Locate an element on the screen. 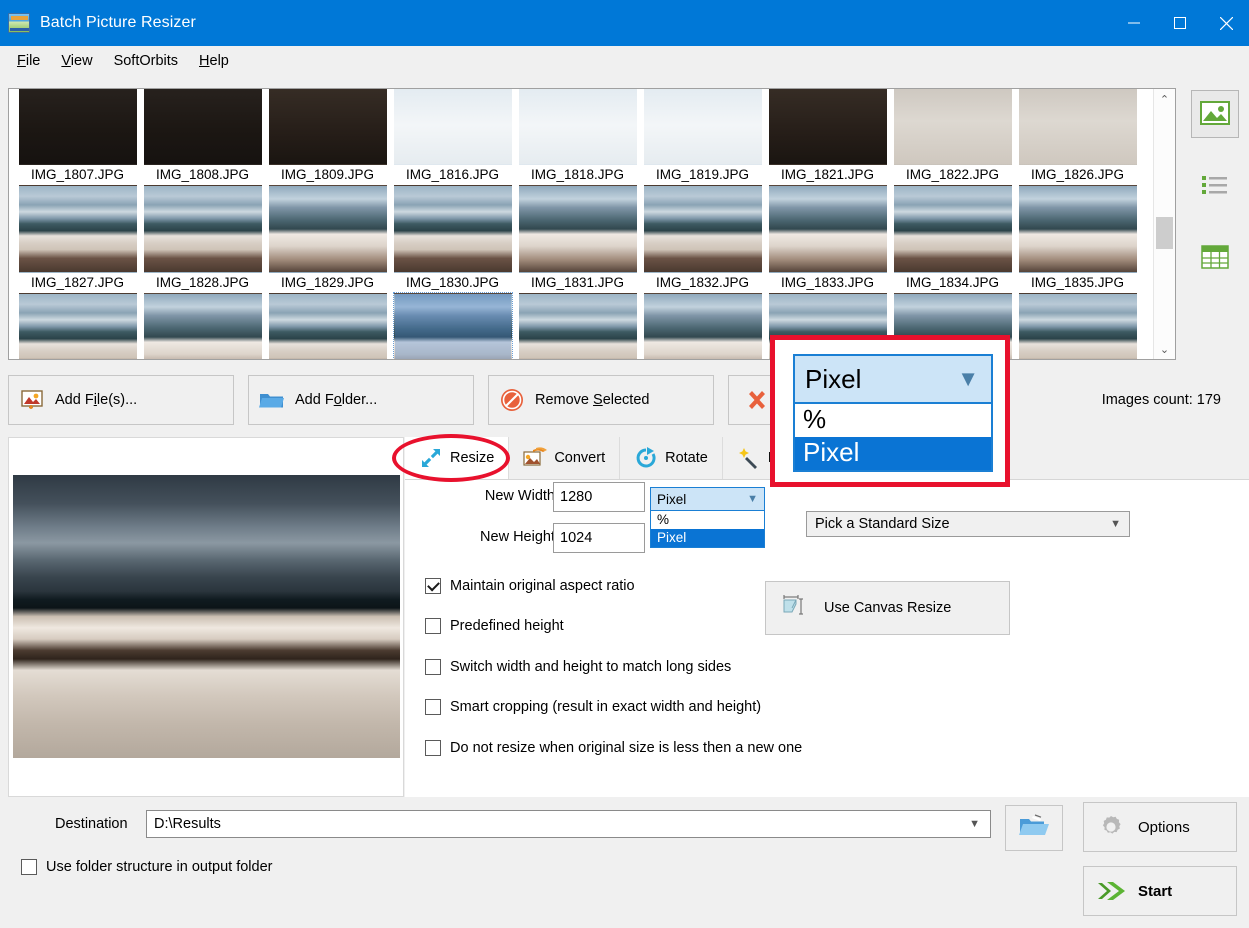 This screenshot has height=928, width=1249. thumbnail-item: IMG_1830.JPG is located at coordinates (452, 239).